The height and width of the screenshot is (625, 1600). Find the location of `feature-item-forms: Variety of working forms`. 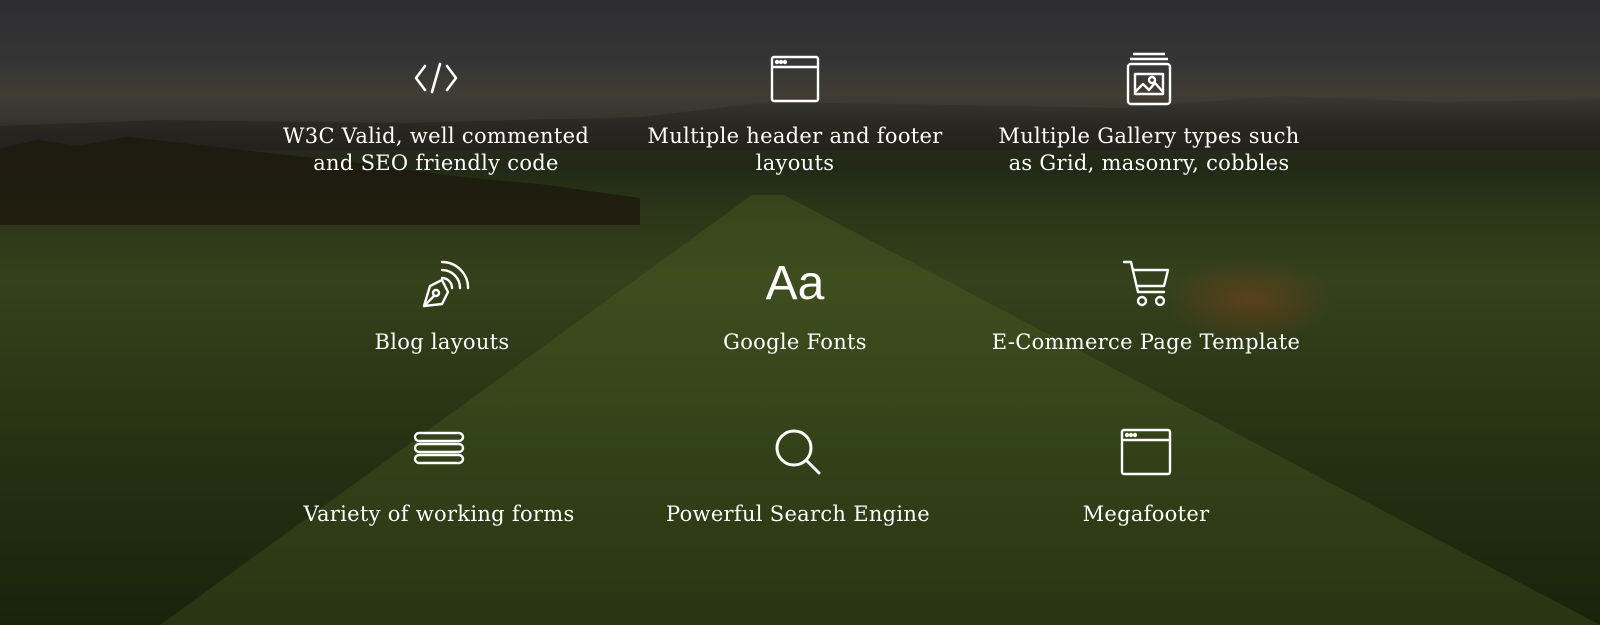

feature-item-forms: Variety of working forms is located at coordinates (439, 478).